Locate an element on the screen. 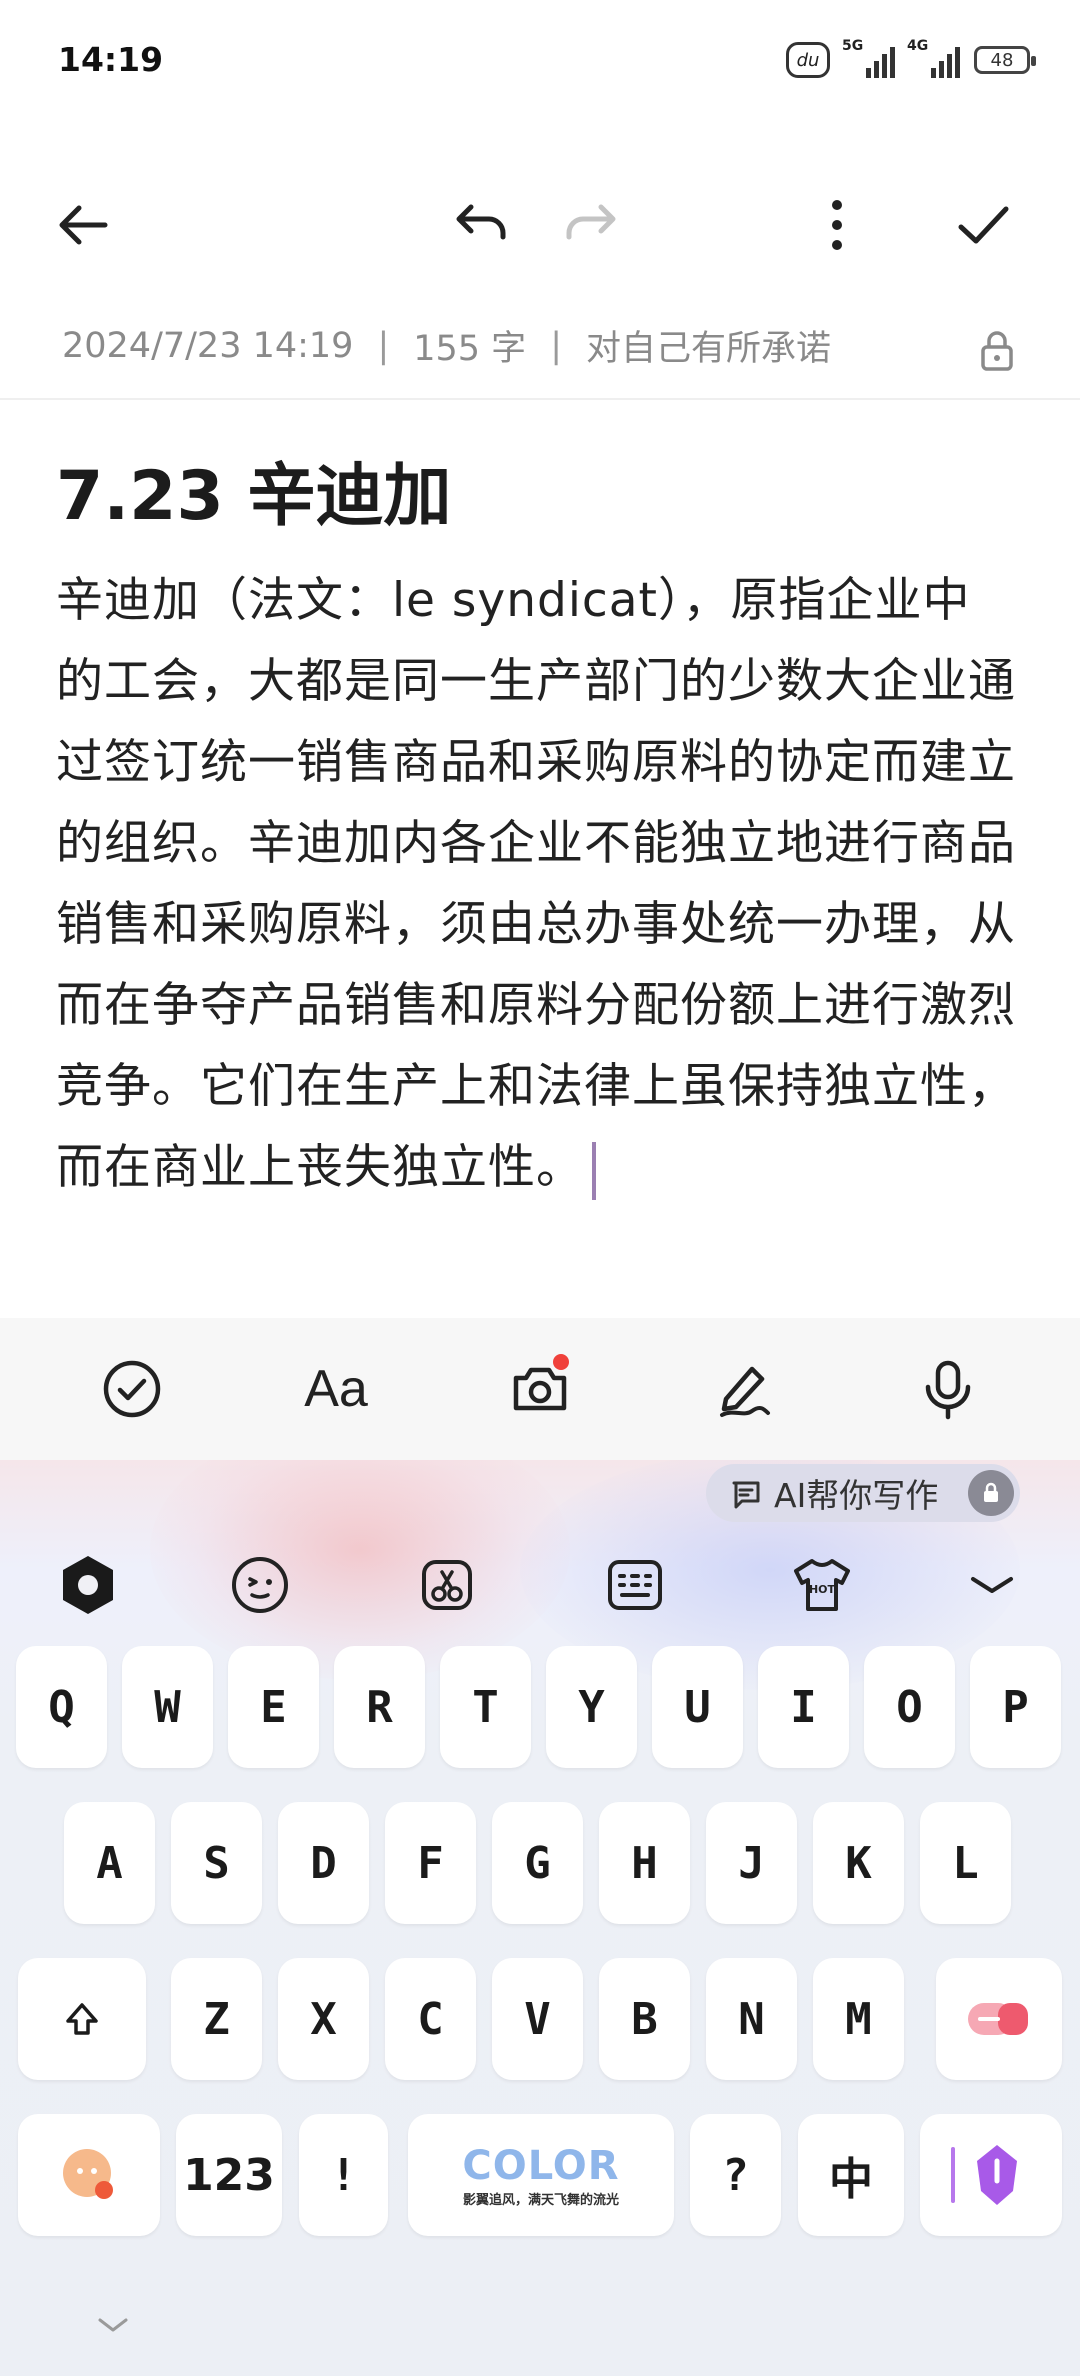  key-h: H is located at coordinates (644, 1863).